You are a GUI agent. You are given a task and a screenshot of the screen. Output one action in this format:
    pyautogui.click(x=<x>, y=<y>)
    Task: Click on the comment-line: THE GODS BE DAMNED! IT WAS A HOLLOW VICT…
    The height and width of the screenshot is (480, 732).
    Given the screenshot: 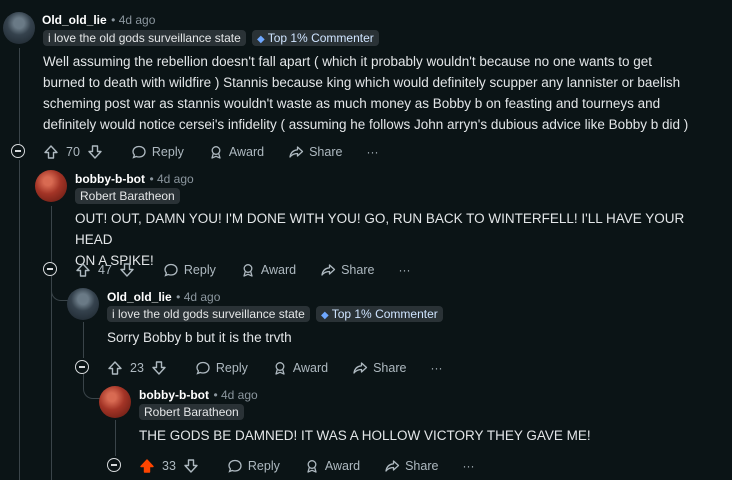 What is the action you would take?
    pyautogui.click(x=365, y=435)
    